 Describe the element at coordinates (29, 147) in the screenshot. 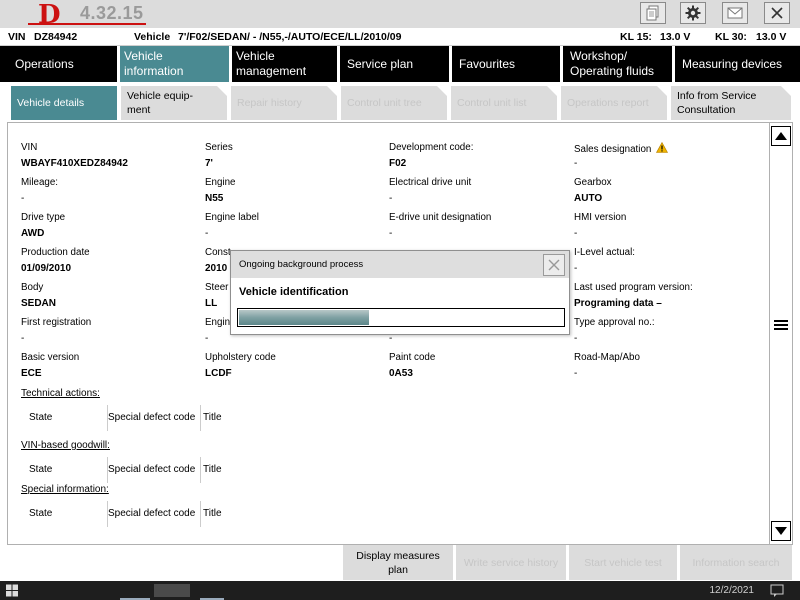

I see `field-label: VIN` at that location.